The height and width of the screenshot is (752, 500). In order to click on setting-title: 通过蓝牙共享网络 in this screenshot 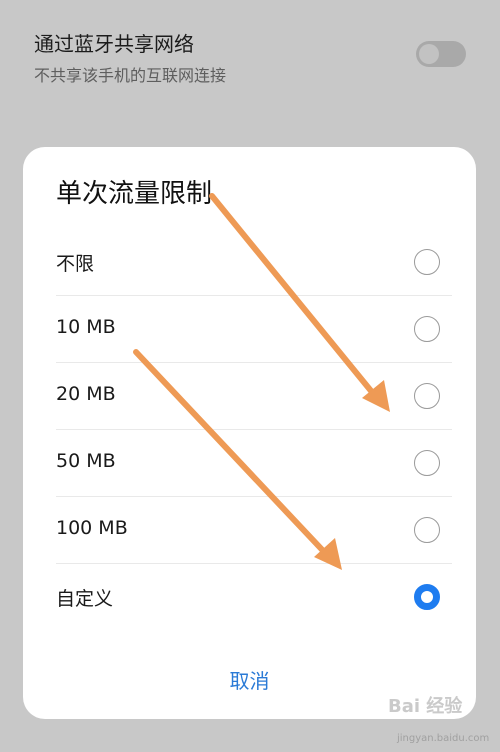, I will do `click(114, 44)`.